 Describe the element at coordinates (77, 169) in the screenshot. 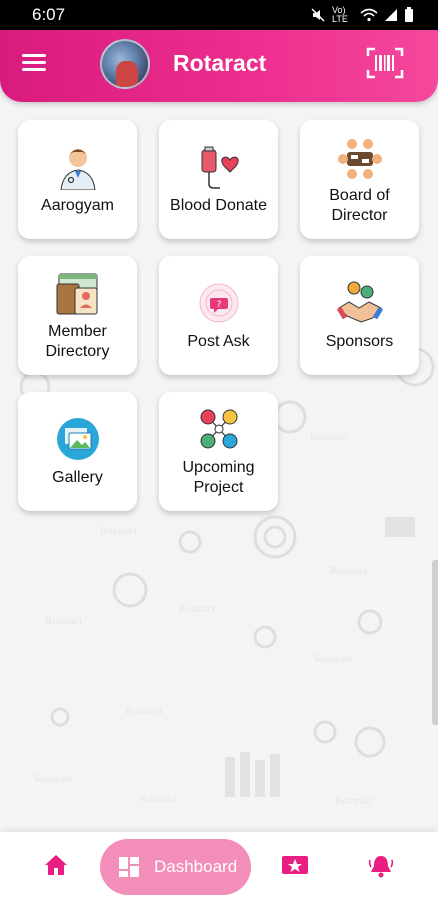

I see `doctor-icon` at that location.